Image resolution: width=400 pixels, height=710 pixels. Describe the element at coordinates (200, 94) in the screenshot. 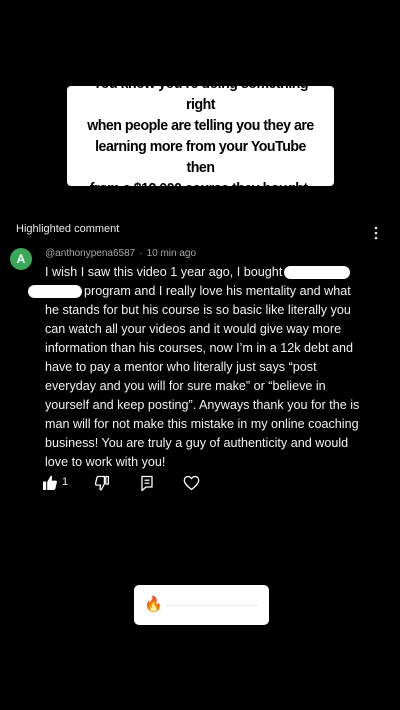

I see `caption-line: You know you’re doing something right` at that location.